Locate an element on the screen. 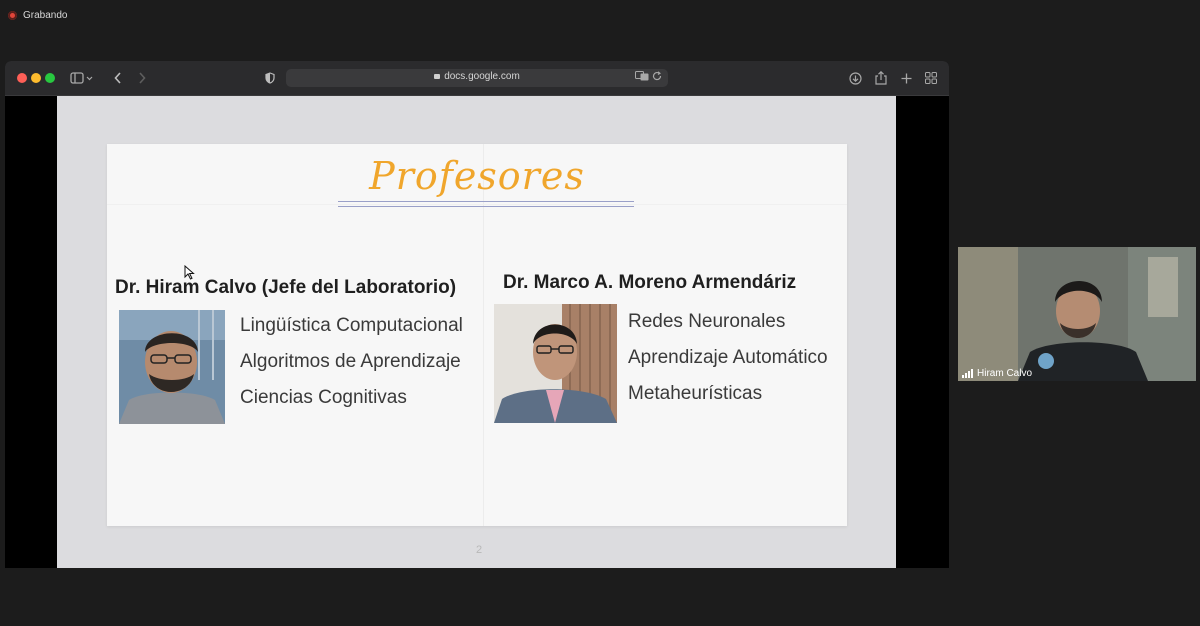 The height and width of the screenshot is (626, 1200). forward-icon is located at coordinates (142, 78).